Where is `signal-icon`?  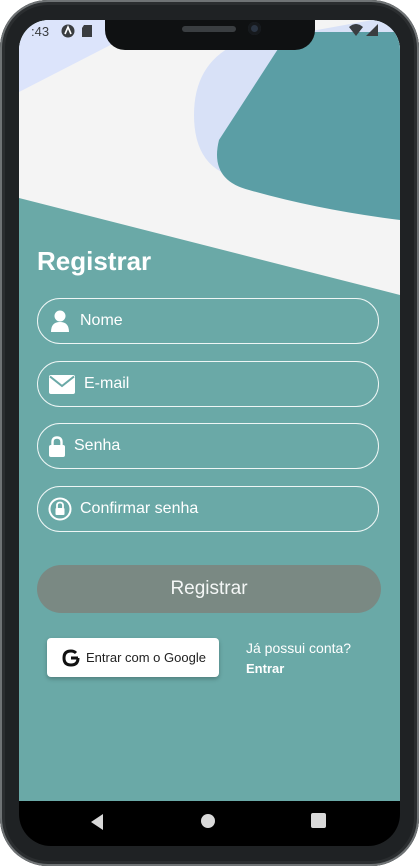
signal-icon is located at coordinates (372, 30).